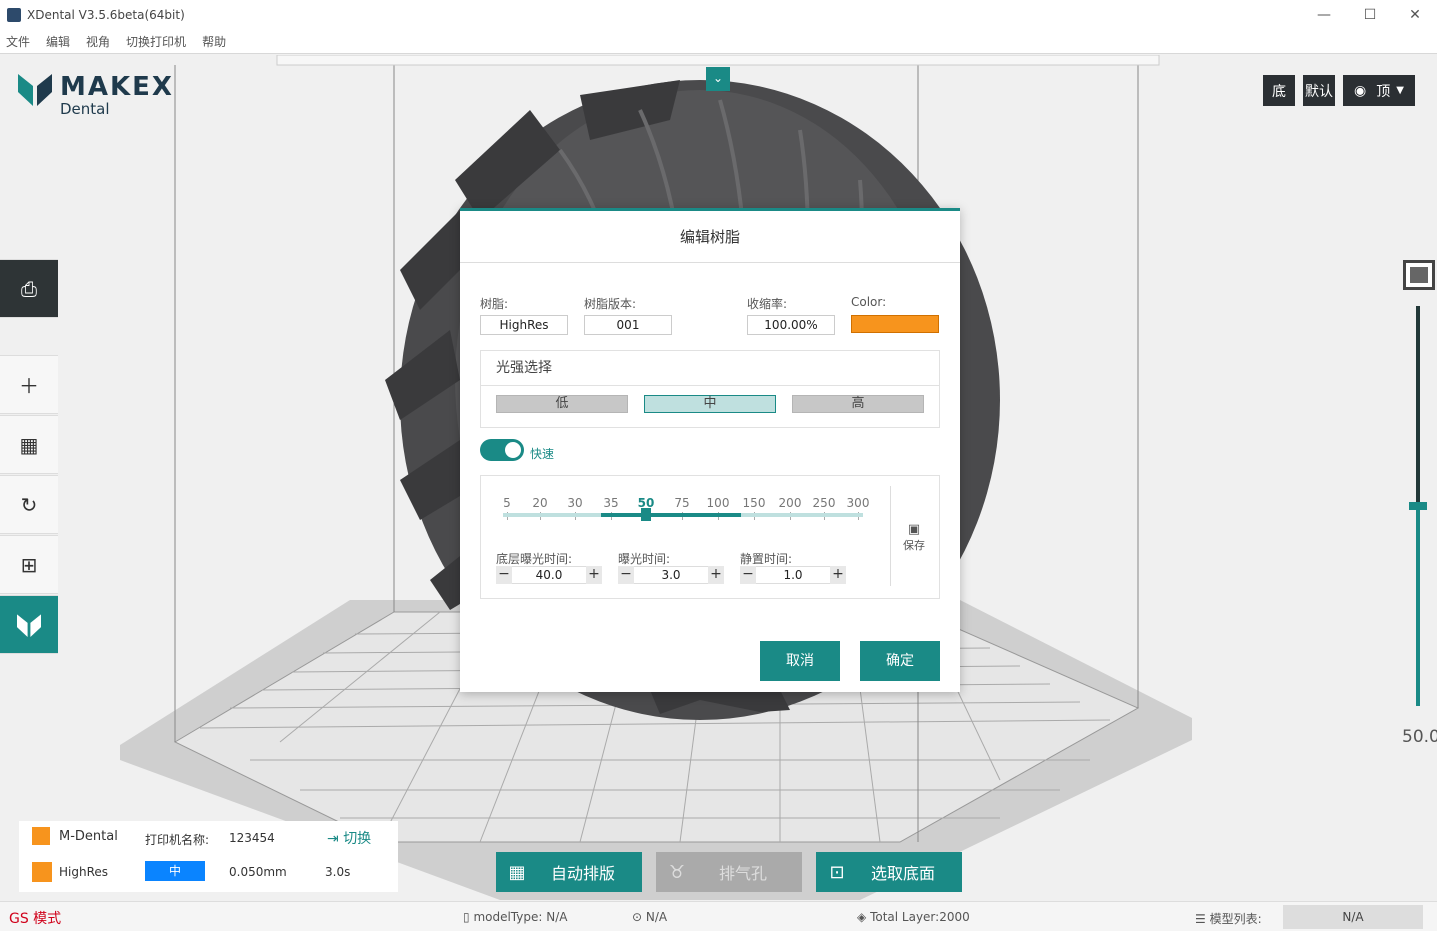 This screenshot has width=1437, height=931. I want to click on tick-label: 250, so click(824, 503).